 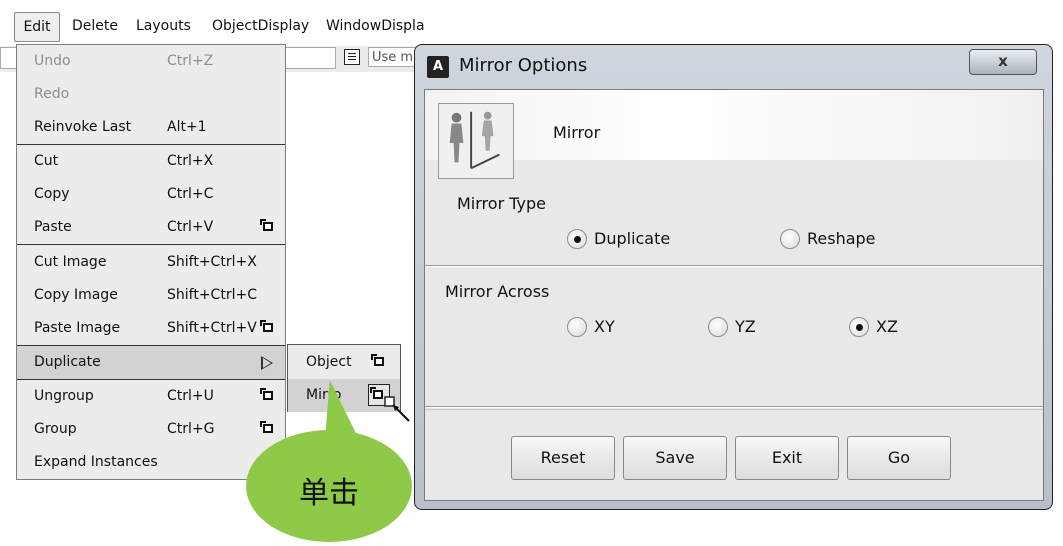 I want to click on submenu-arrow-icon, so click(x=267, y=363).